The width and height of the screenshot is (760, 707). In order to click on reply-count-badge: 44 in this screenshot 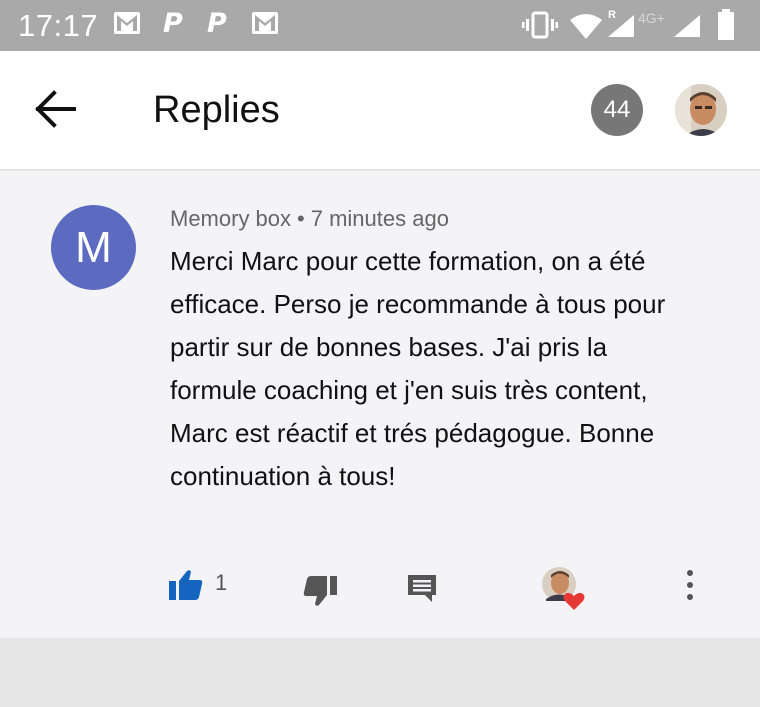, I will do `click(617, 110)`.